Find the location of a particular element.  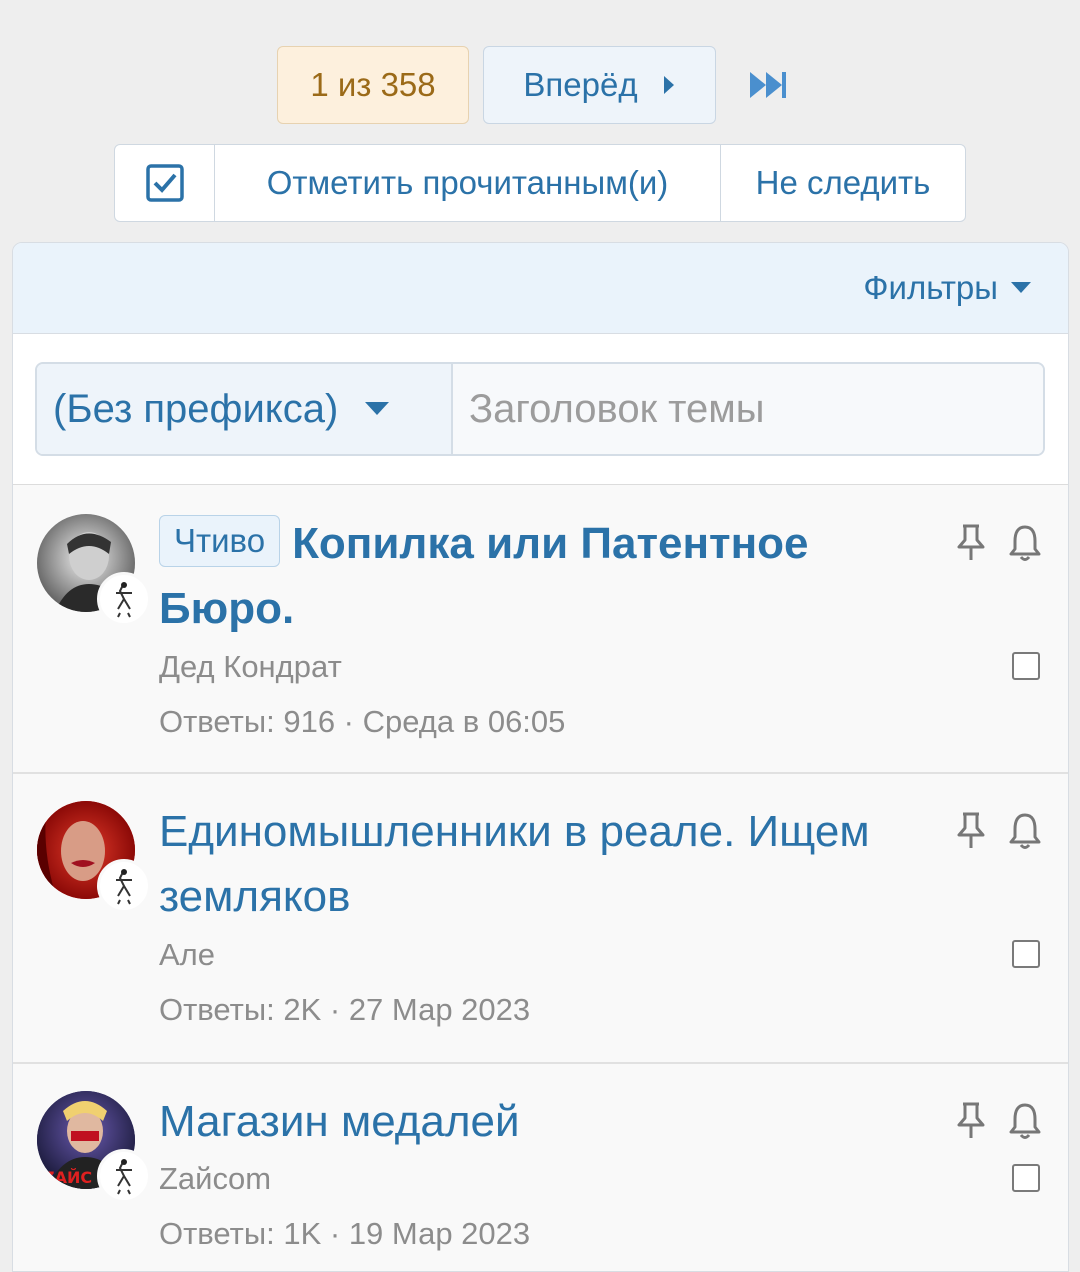

thread-meta: Ответы: 2K · 27 Мар 2023 is located at coordinates (345, 1009).